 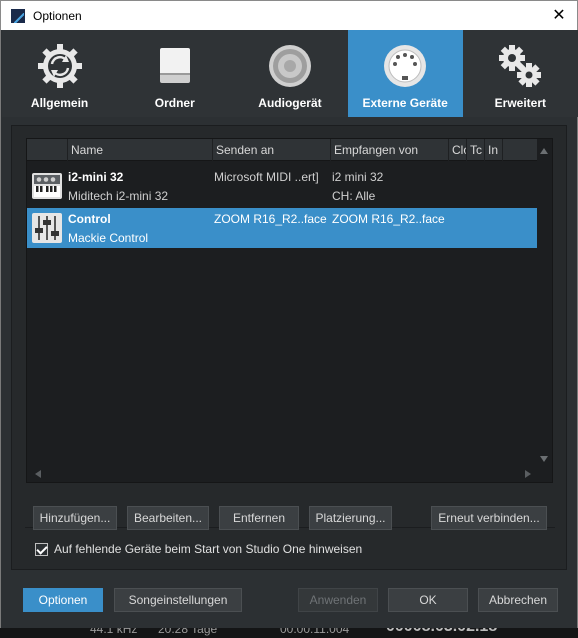 I want to click on tab-externe-geraete: Externe Geräte, so click(x=405, y=73).